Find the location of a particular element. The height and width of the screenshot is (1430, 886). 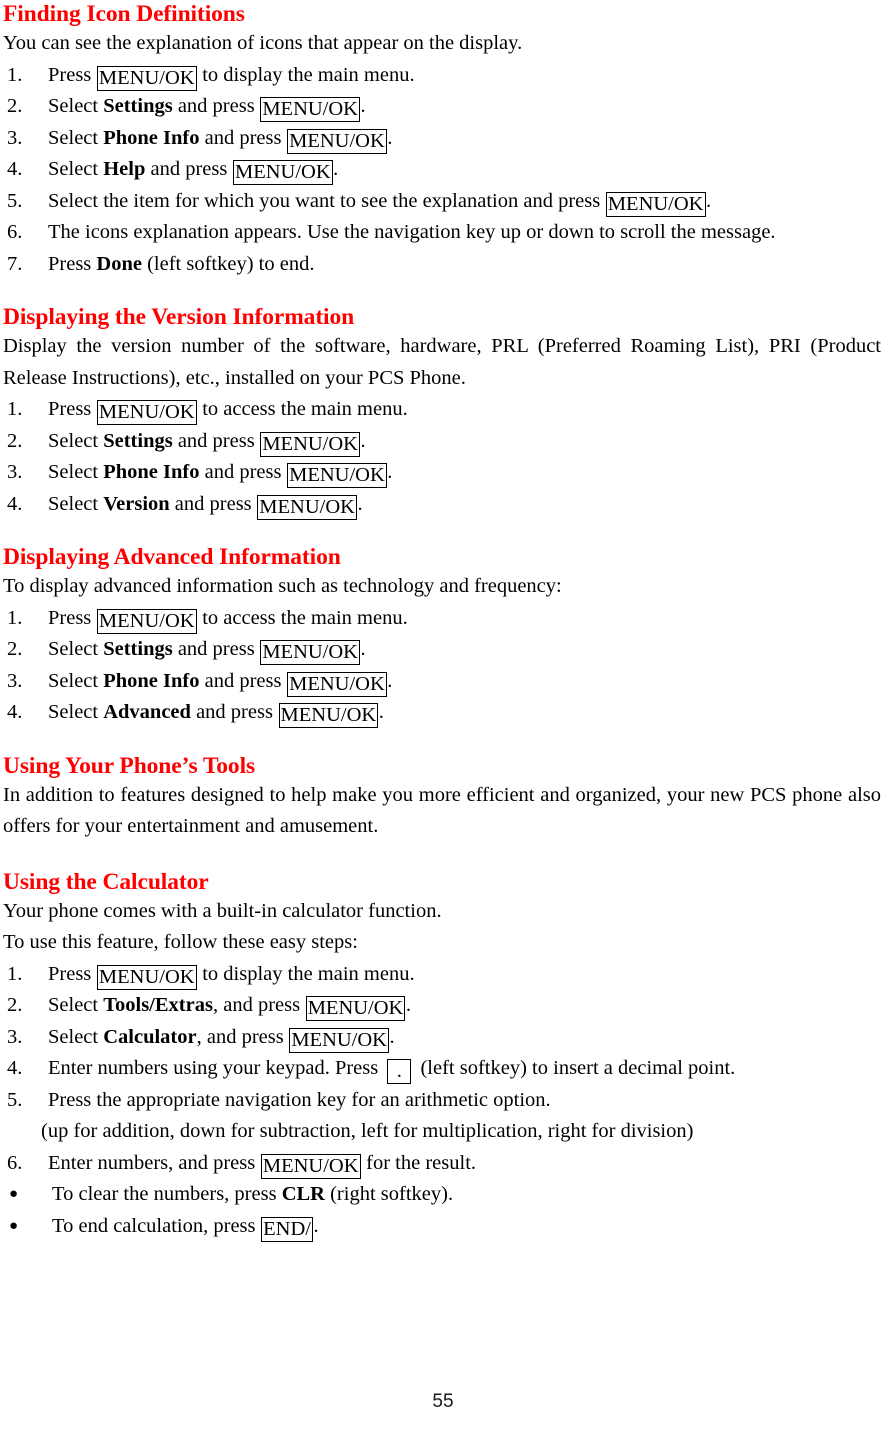

bullet-text-pre: To clear the numbers, press is located at coordinates (167, 1194).